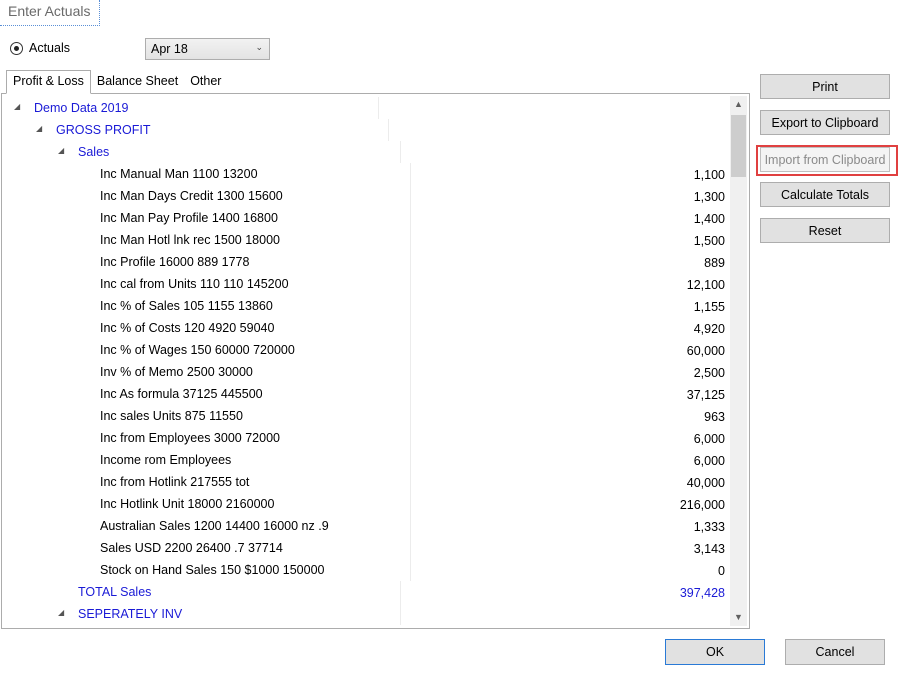  What do you see at coordinates (186, 306) in the screenshot?
I see `tree-item-label: Inc % of Sales 105 1155 13860` at bounding box center [186, 306].